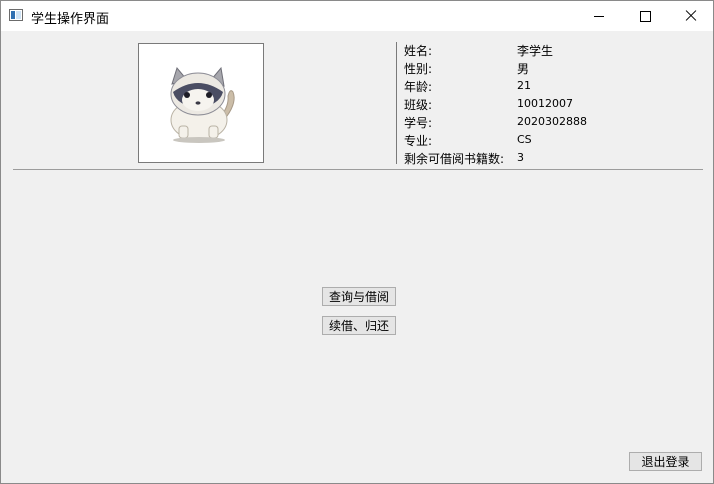  What do you see at coordinates (418, 105) in the screenshot?
I see `class-label: 班级:` at bounding box center [418, 105].